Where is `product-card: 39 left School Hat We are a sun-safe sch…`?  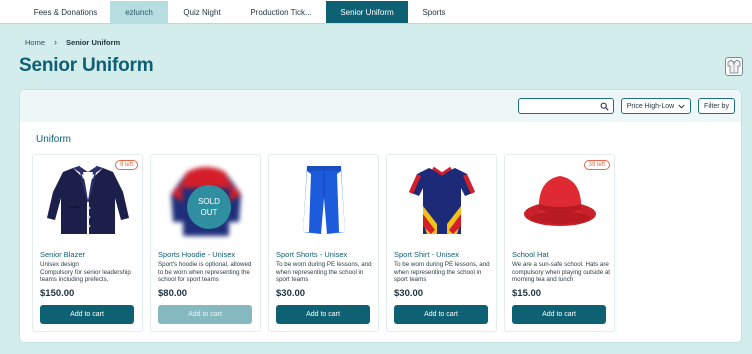
product-card: 39 left School Hat We are a sun-safe sch… is located at coordinates (559, 243).